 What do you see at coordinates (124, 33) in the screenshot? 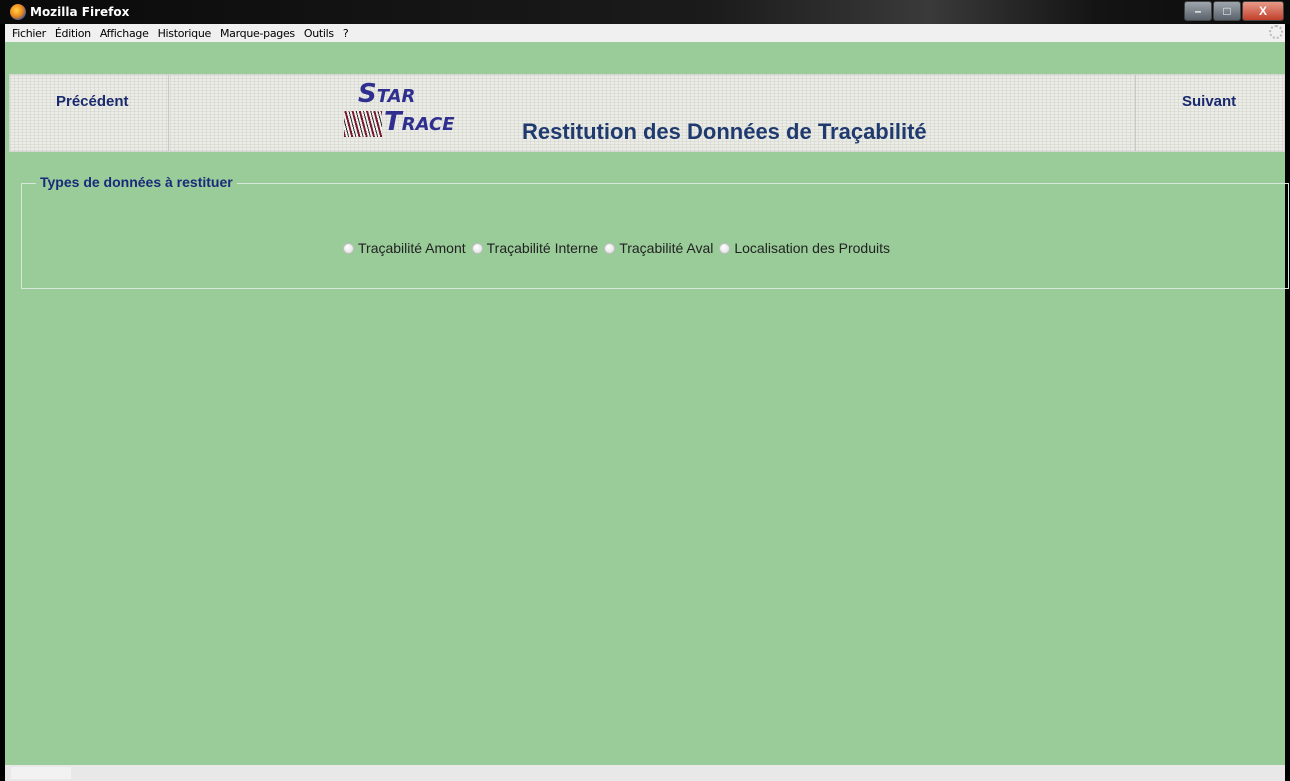
I see `menu-affichage: Affichage` at bounding box center [124, 33].